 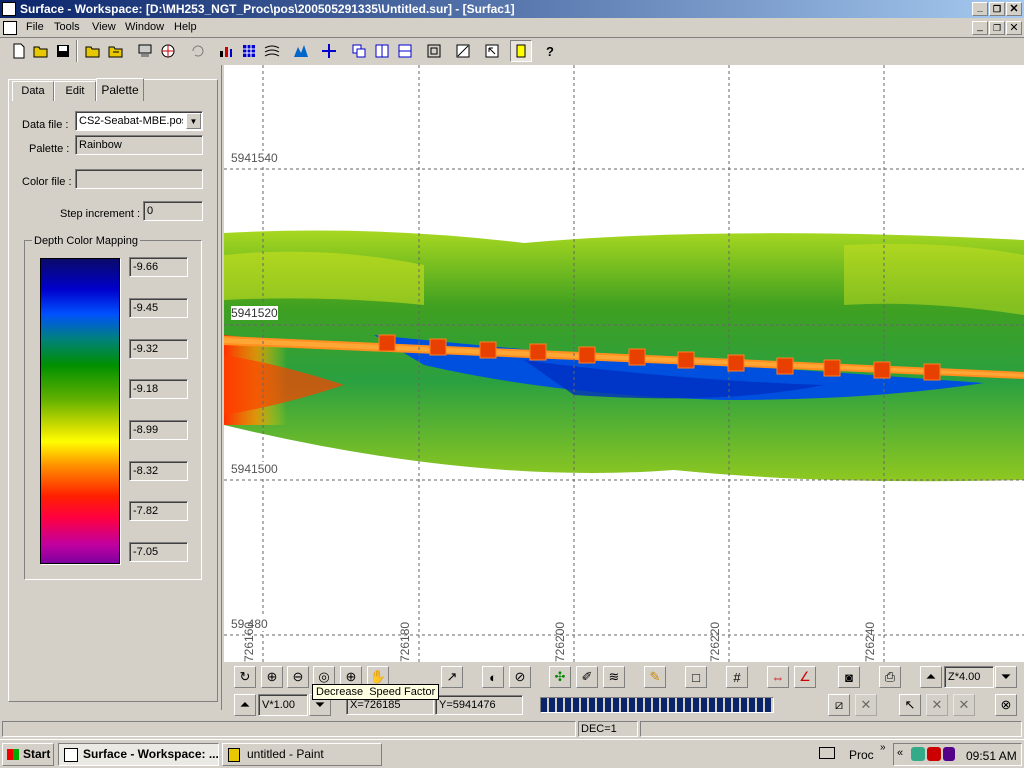 What do you see at coordinates (185, 27) in the screenshot?
I see `menu-help: Help` at bounding box center [185, 27].